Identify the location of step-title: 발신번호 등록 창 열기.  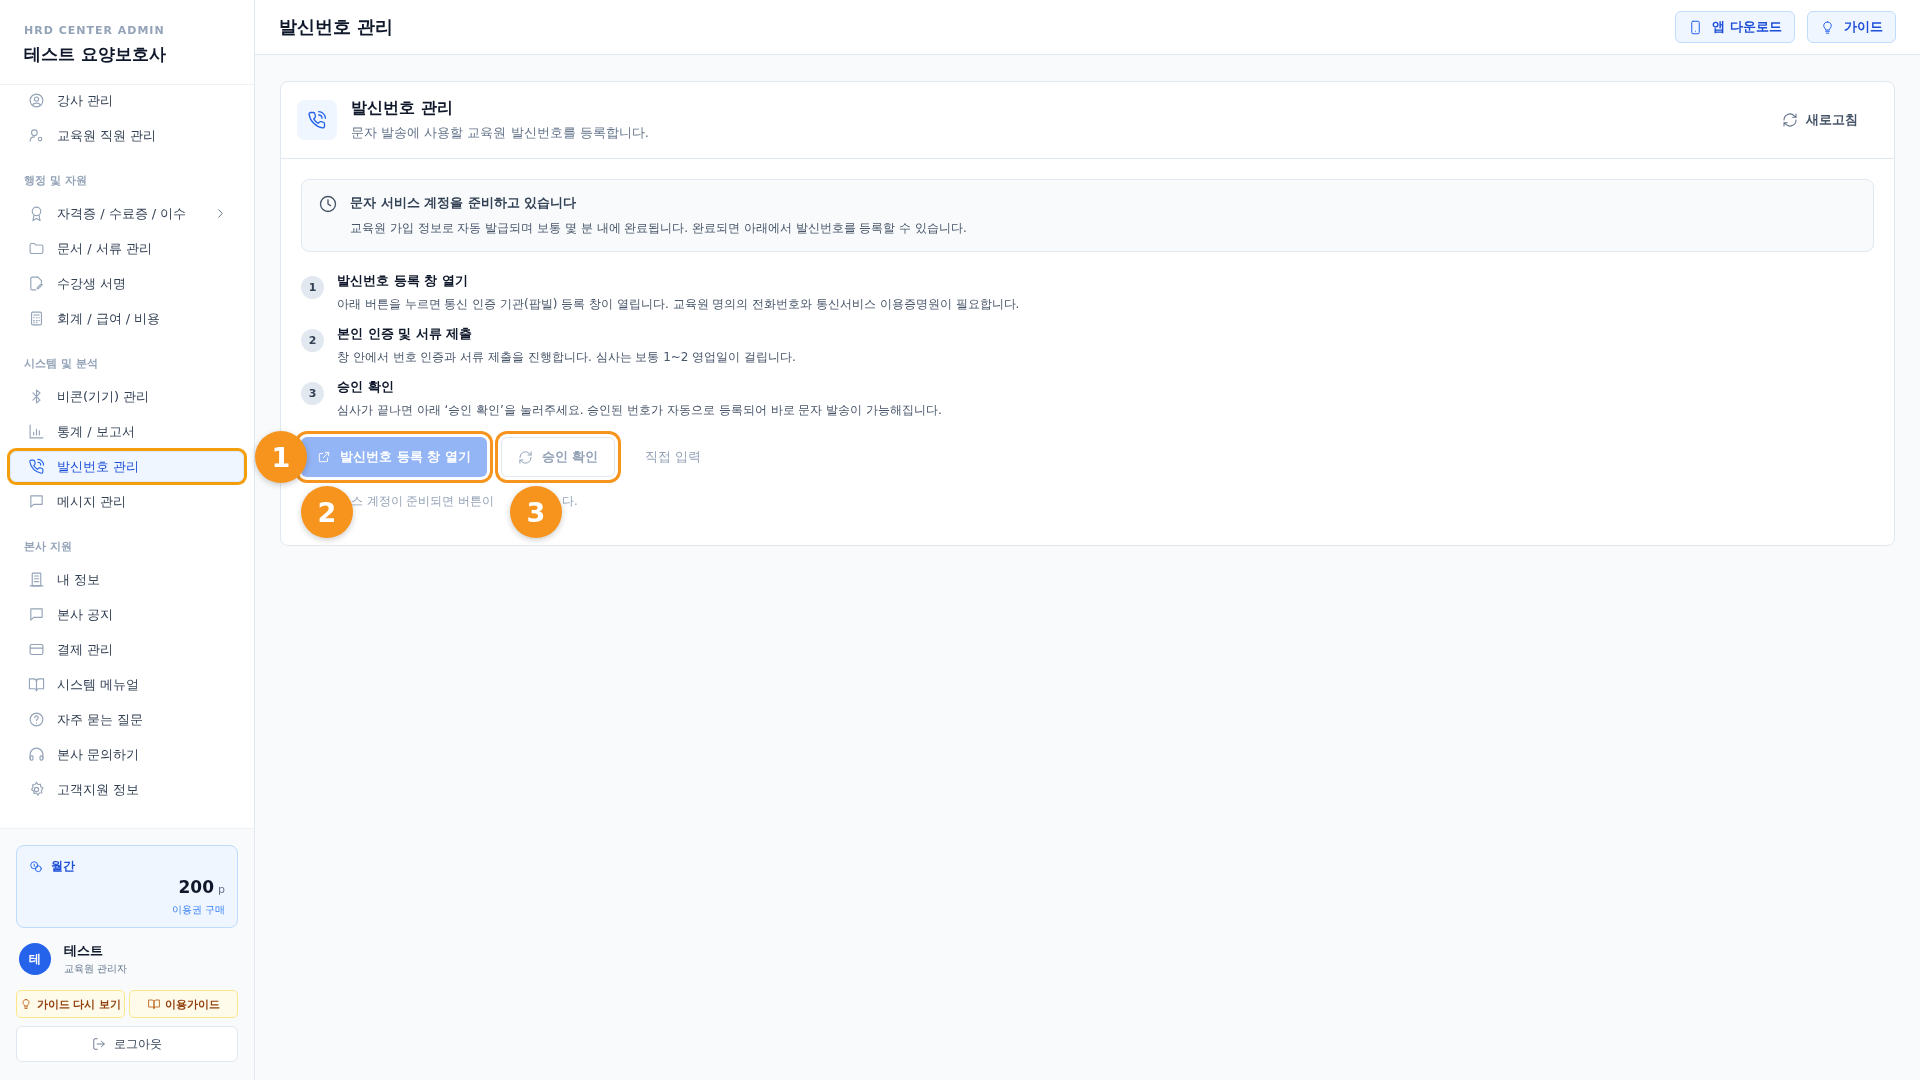
(403, 281).